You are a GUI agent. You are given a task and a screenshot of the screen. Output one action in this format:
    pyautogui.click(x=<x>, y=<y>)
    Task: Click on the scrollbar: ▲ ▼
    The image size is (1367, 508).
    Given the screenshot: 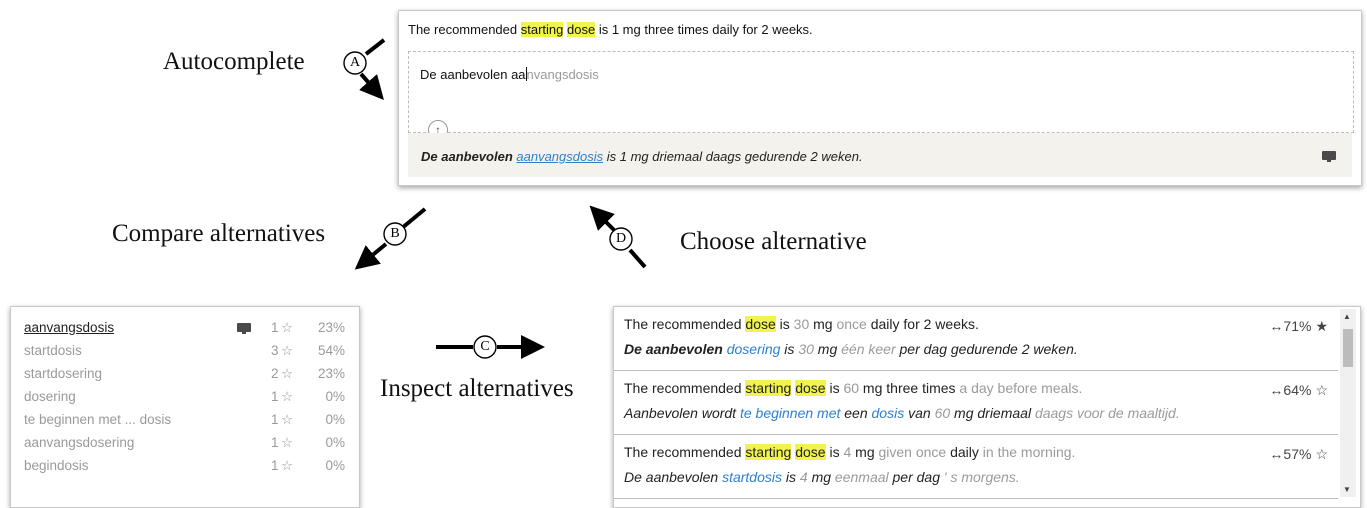 What is the action you would take?
    pyautogui.click(x=1348, y=403)
    